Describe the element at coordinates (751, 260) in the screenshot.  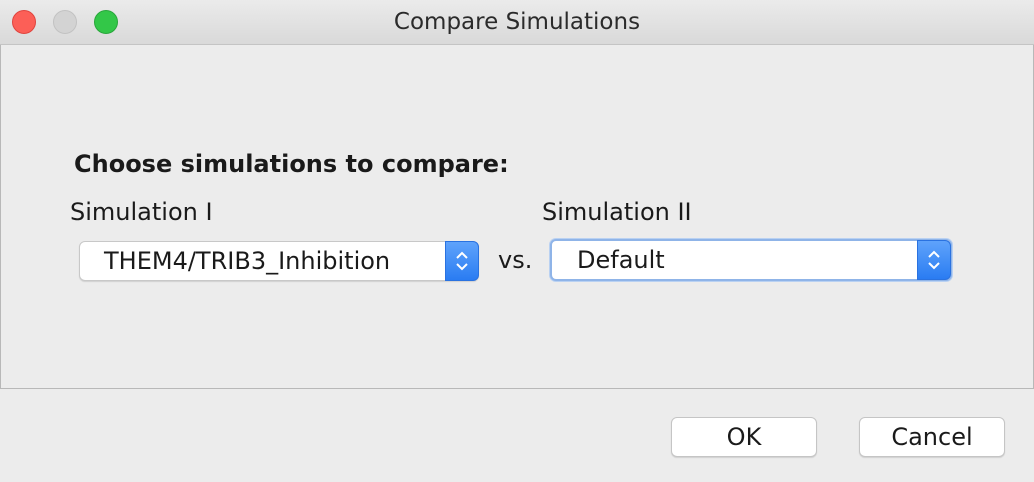
I see `simulation-2-select: Default` at that location.